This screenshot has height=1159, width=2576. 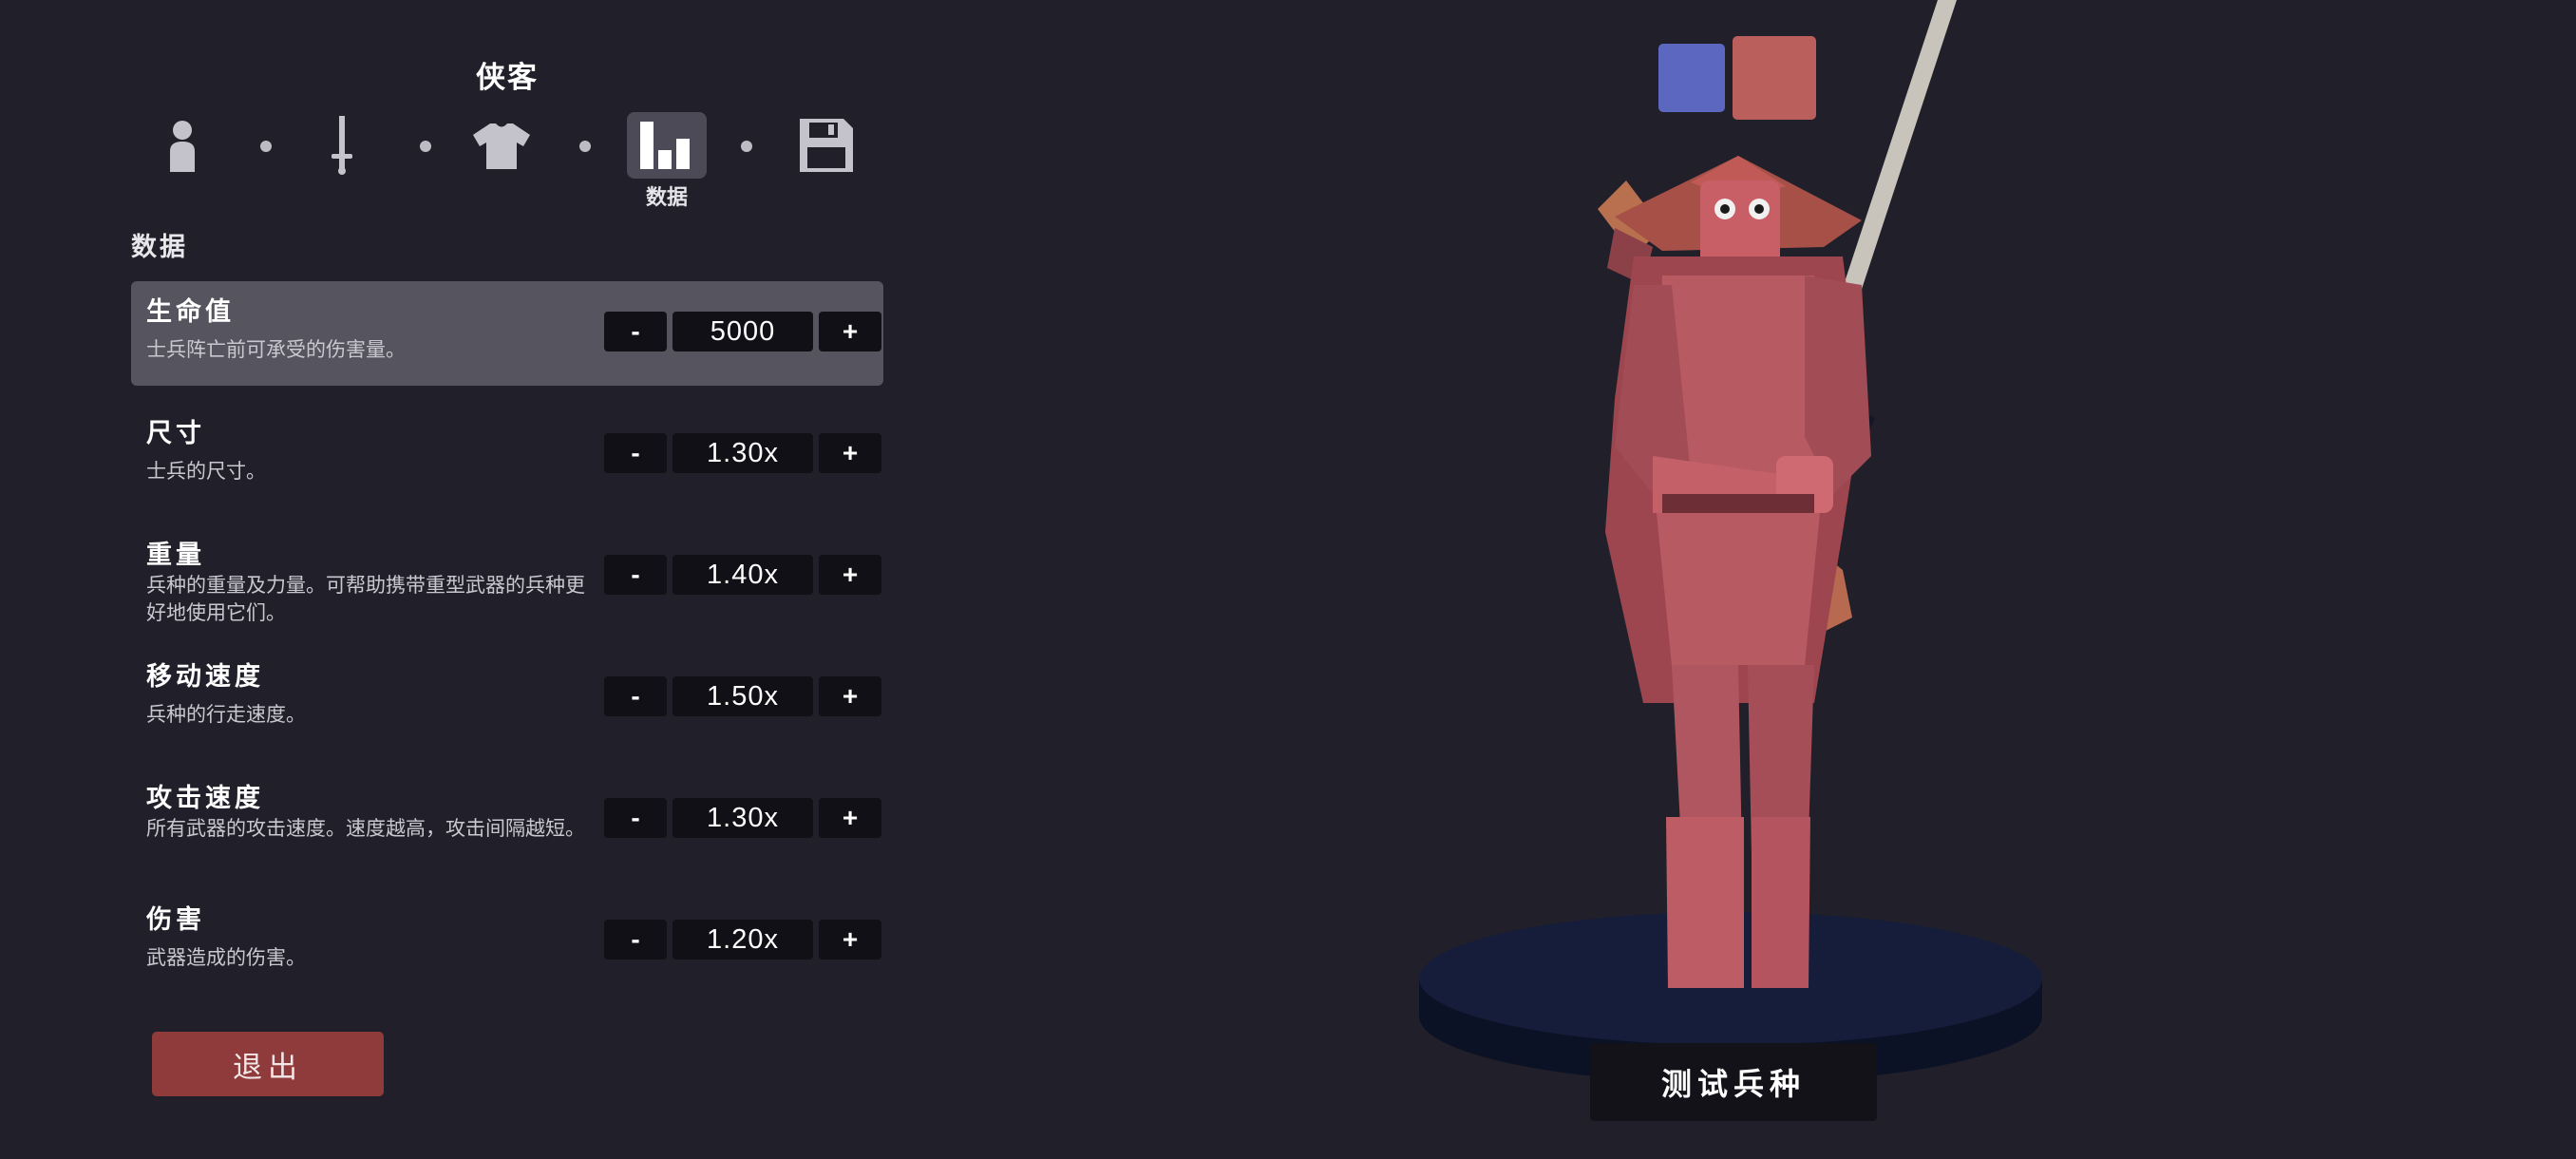 I want to click on test-unit-button: 测试兵种, so click(x=1733, y=1082).